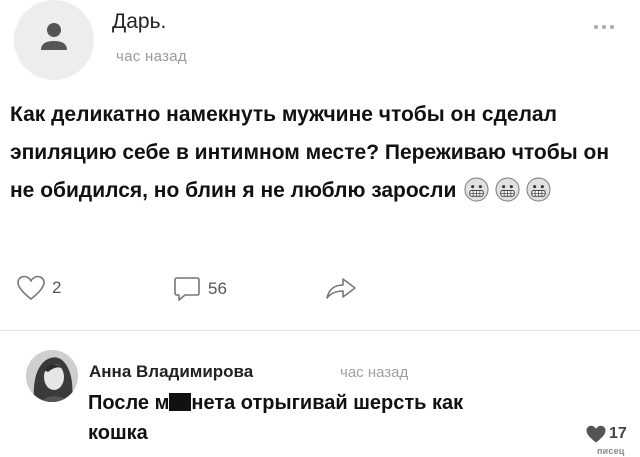  I want to click on like-button: 2, so click(38, 288).